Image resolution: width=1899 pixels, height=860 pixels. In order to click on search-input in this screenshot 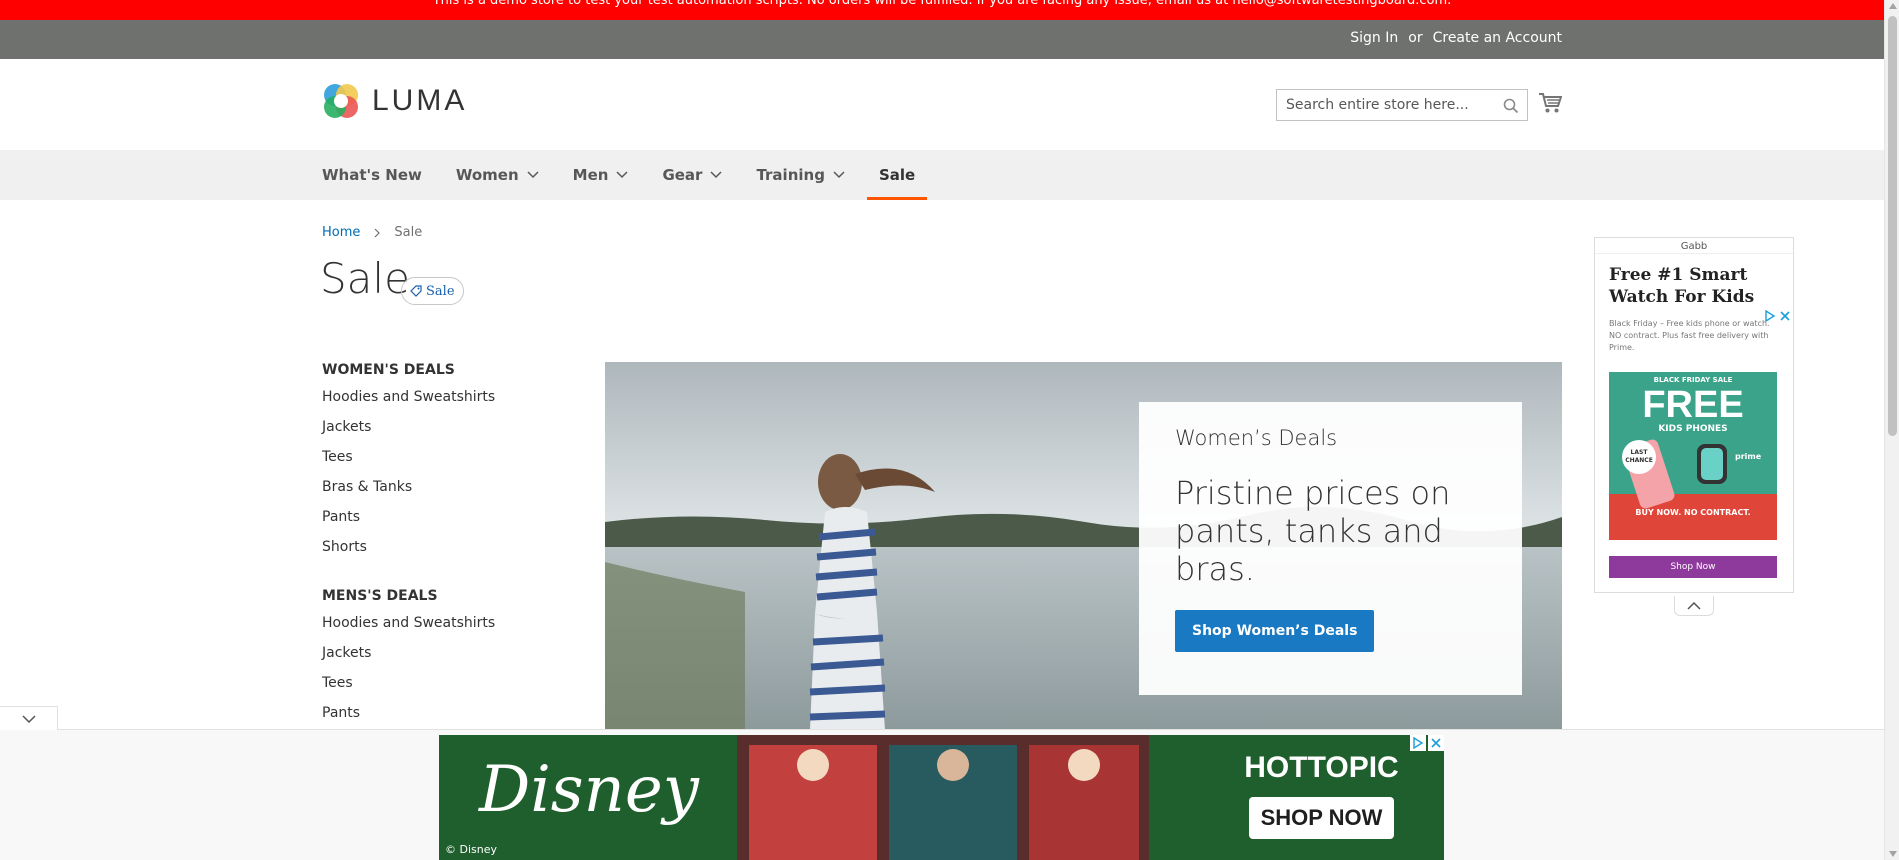, I will do `click(1402, 105)`.